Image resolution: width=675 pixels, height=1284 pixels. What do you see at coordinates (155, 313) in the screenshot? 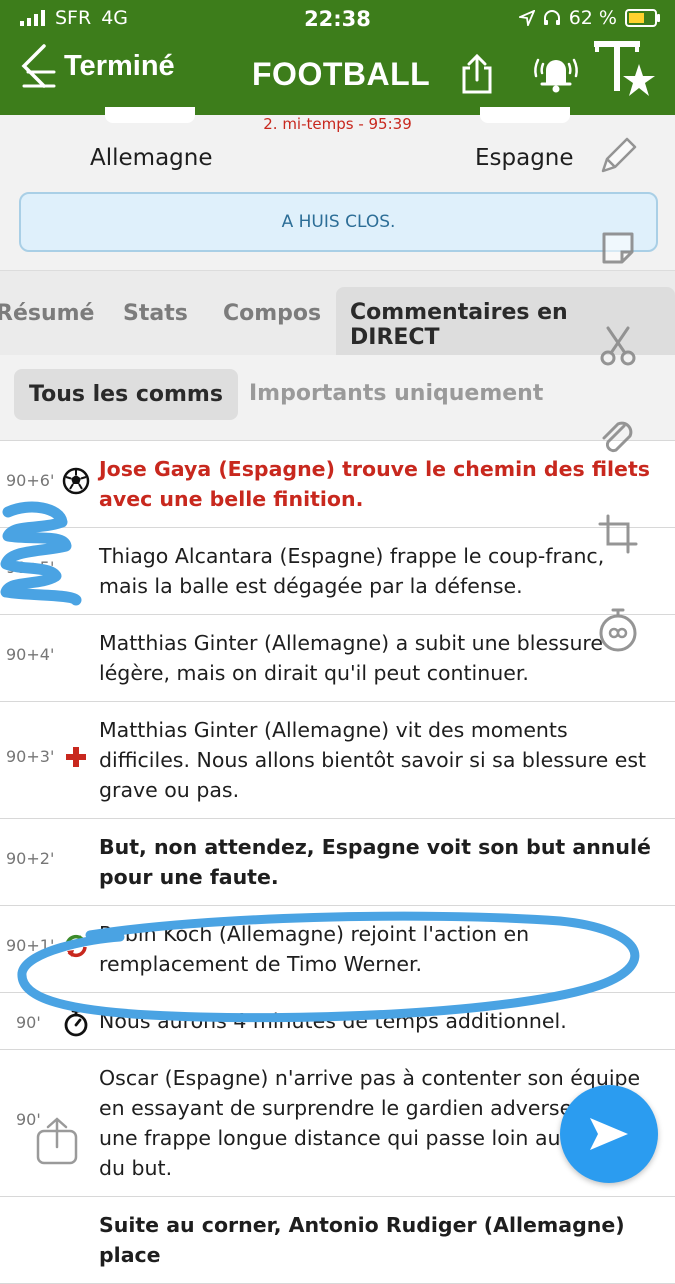
I see `tab-stats: Stats` at bounding box center [155, 313].